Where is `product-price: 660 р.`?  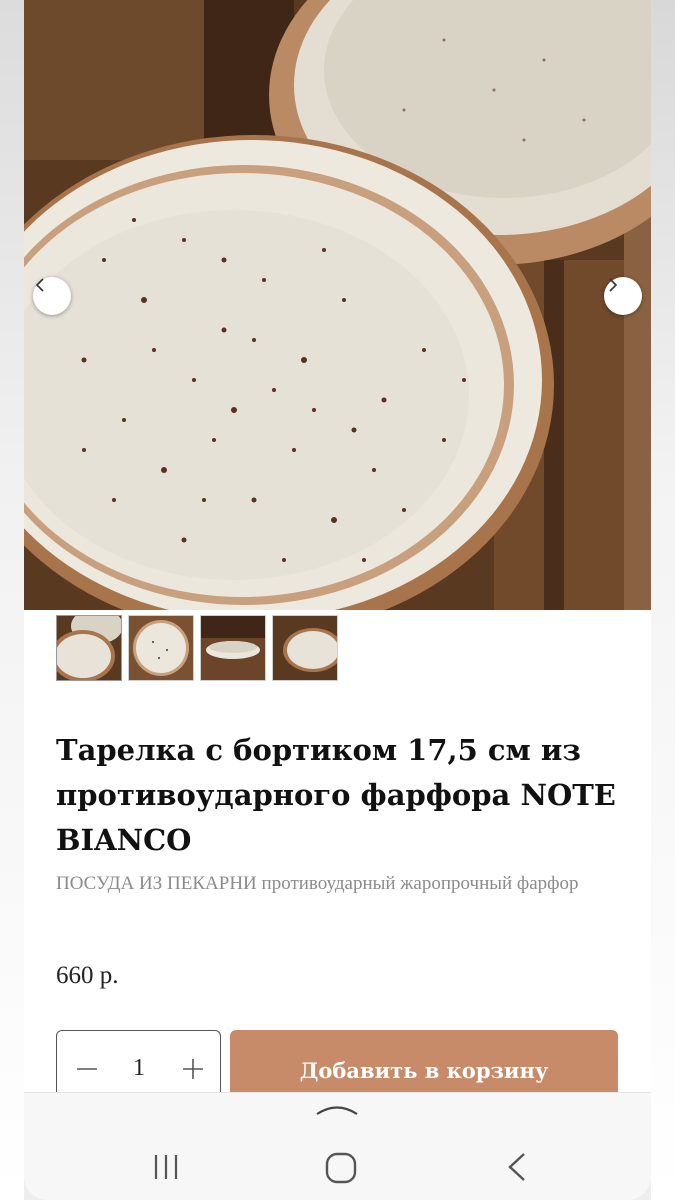
product-price: 660 р. is located at coordinates (87, 975).